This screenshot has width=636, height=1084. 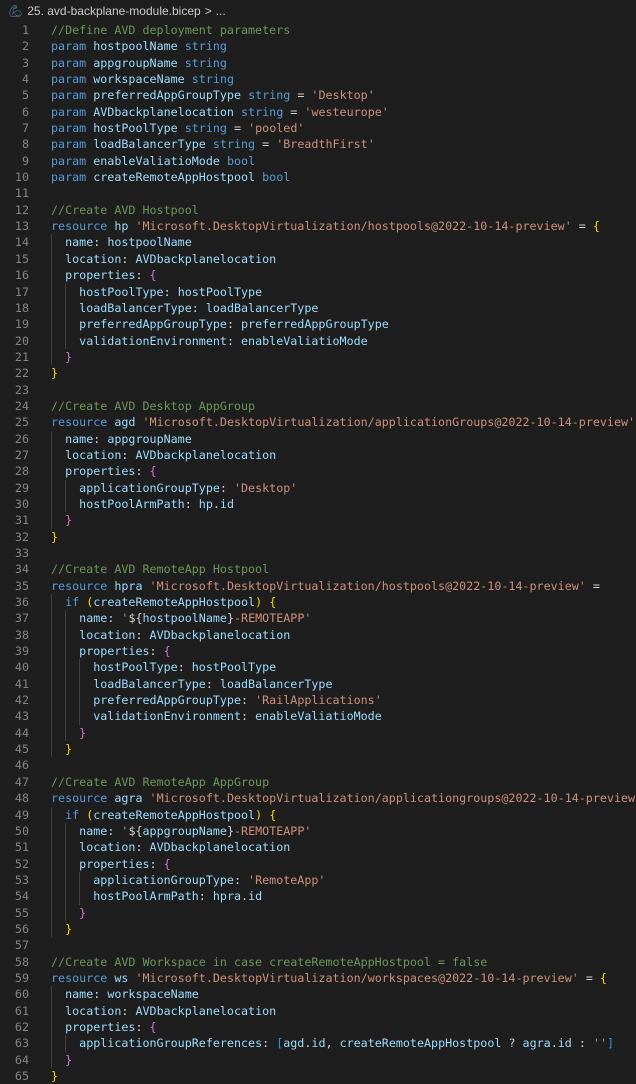 I want to click on code-token: hostPoolType, so click(x=220, y=291).